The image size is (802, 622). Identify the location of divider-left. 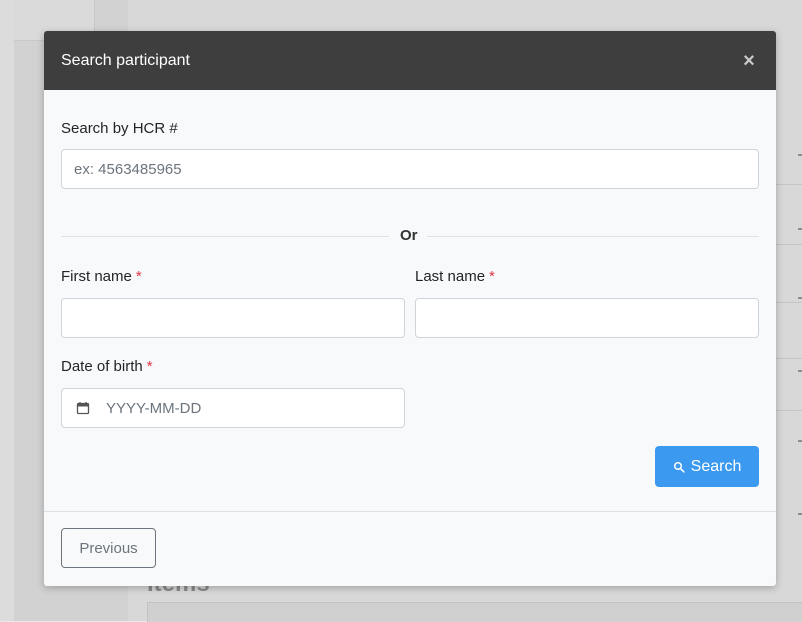
(225, 236).